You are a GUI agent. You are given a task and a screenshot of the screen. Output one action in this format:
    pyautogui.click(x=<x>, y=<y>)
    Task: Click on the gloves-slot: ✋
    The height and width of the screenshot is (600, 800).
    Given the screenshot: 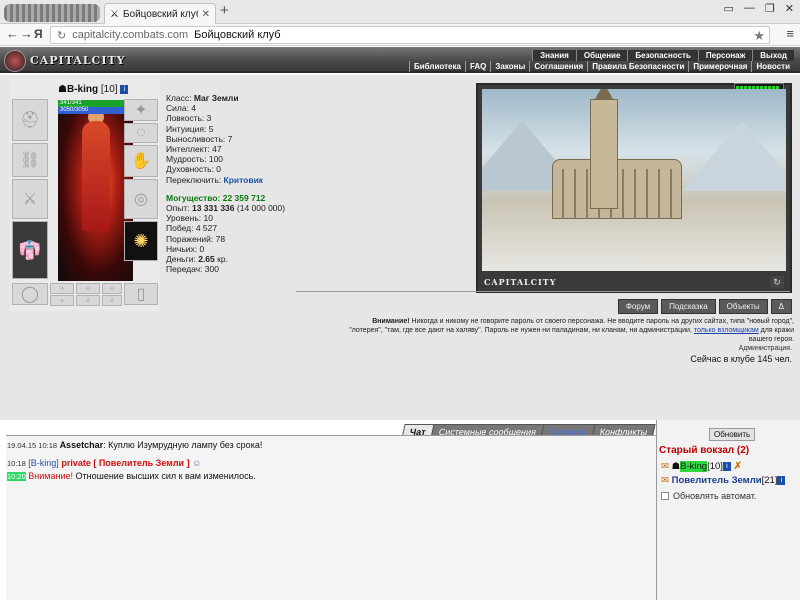 What is the action you would take?
    pyautogui.click(x=141, y=161)
    